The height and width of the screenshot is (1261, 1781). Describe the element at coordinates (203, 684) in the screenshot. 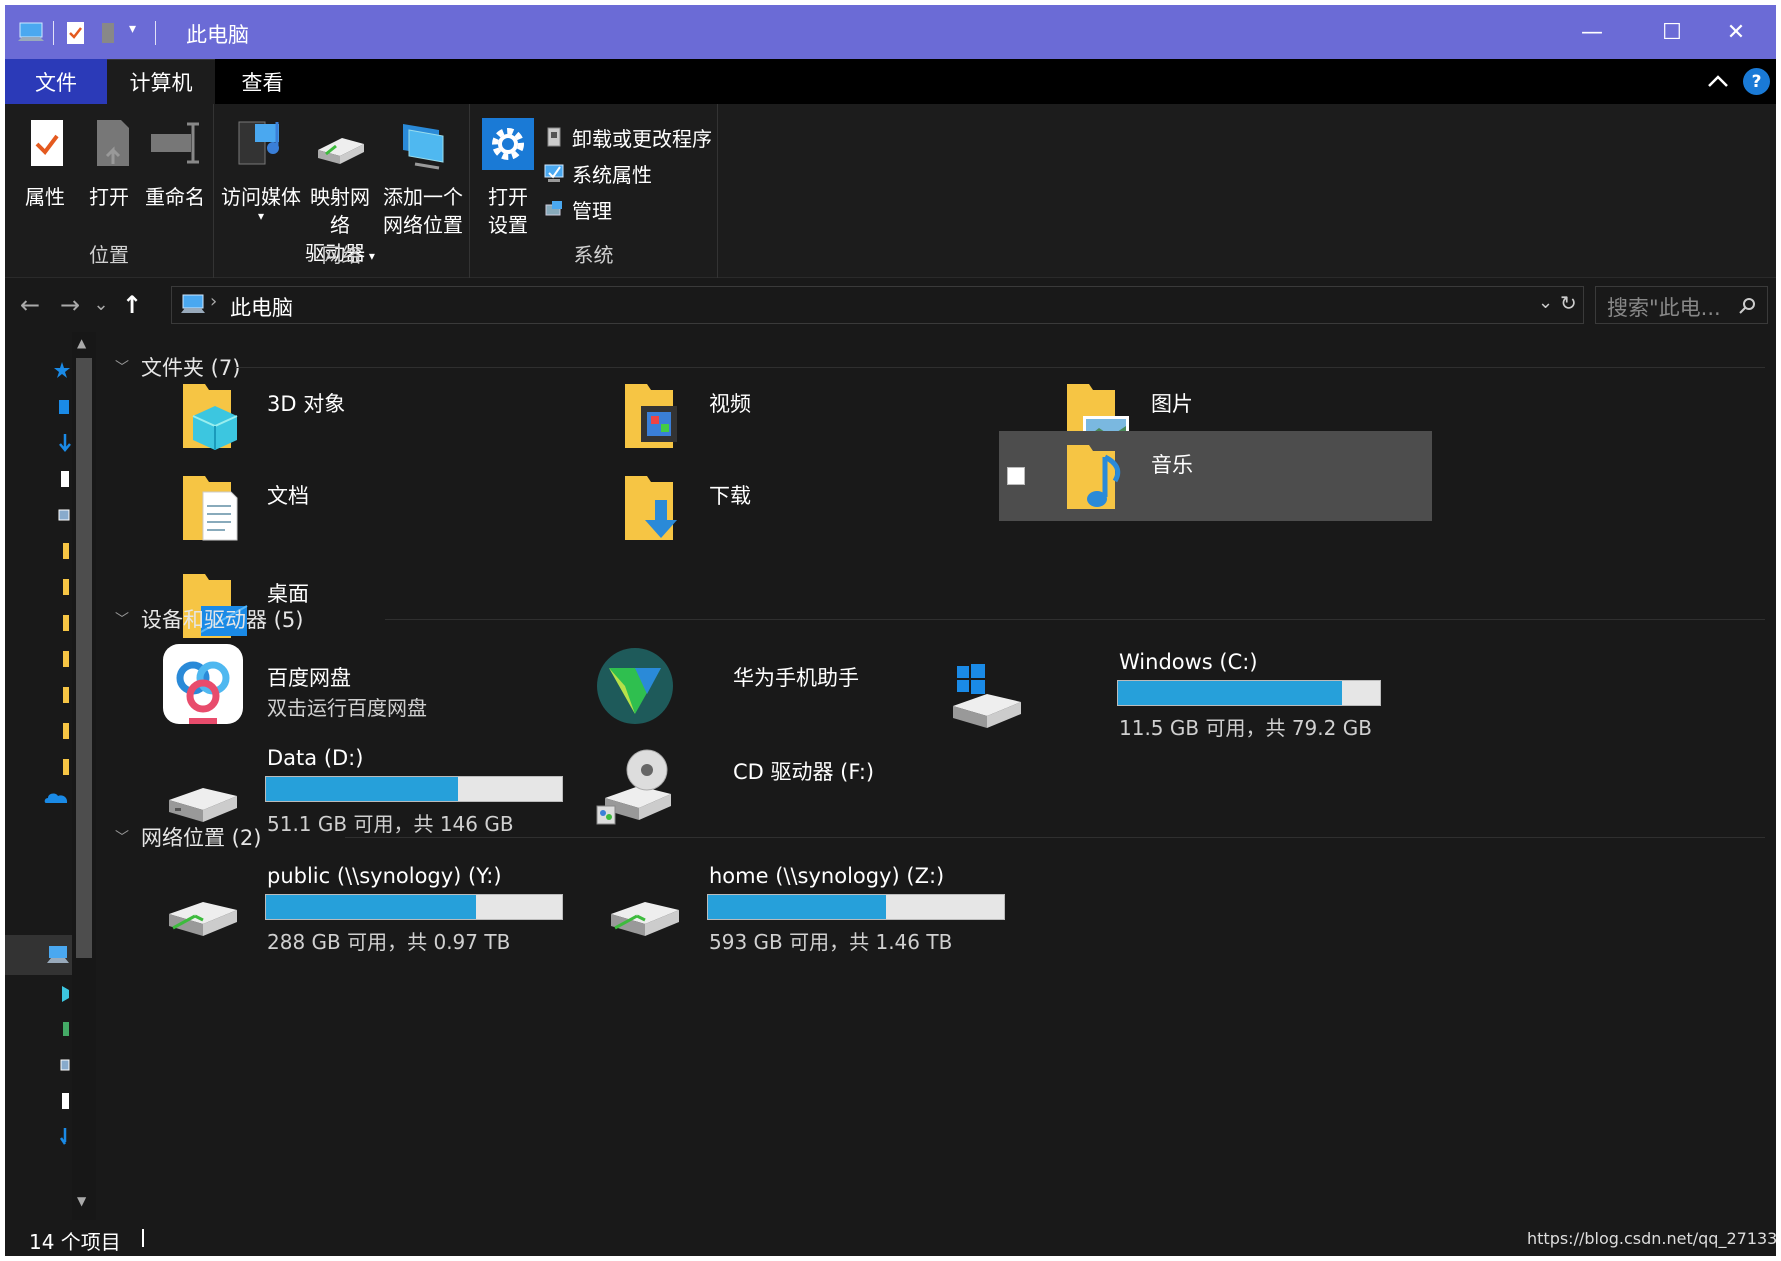

I see `baidu-netdisk-icon` at that location.